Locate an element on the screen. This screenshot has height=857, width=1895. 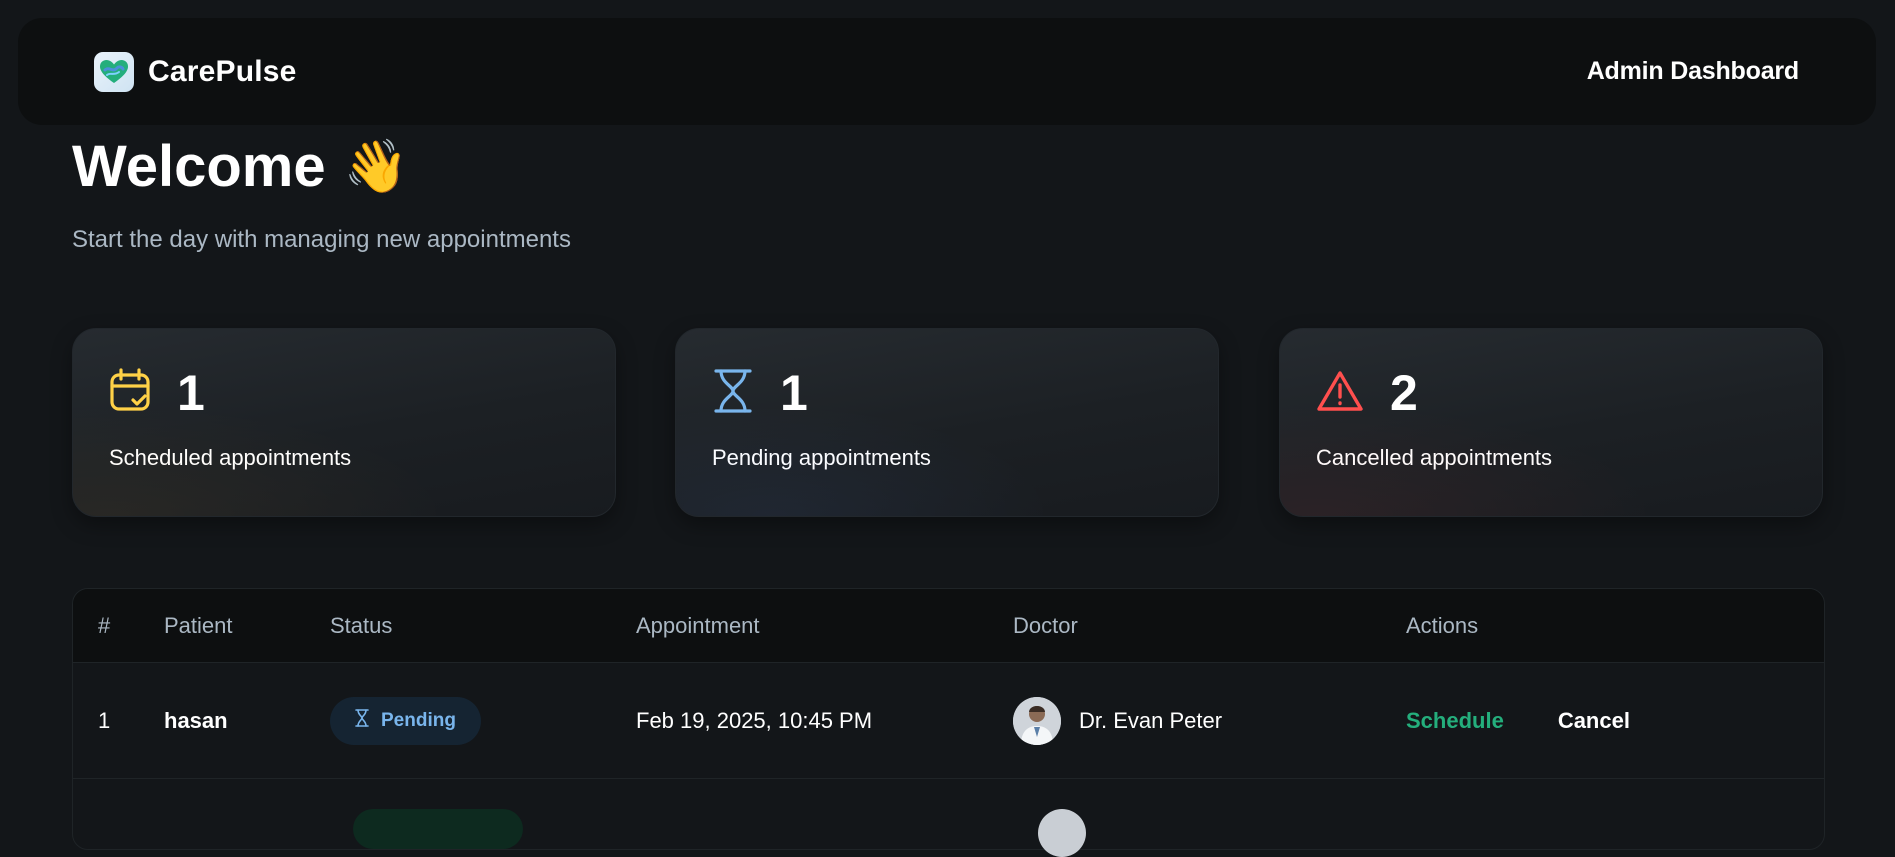
column-header-number: # is located at coordinates (104, 625).